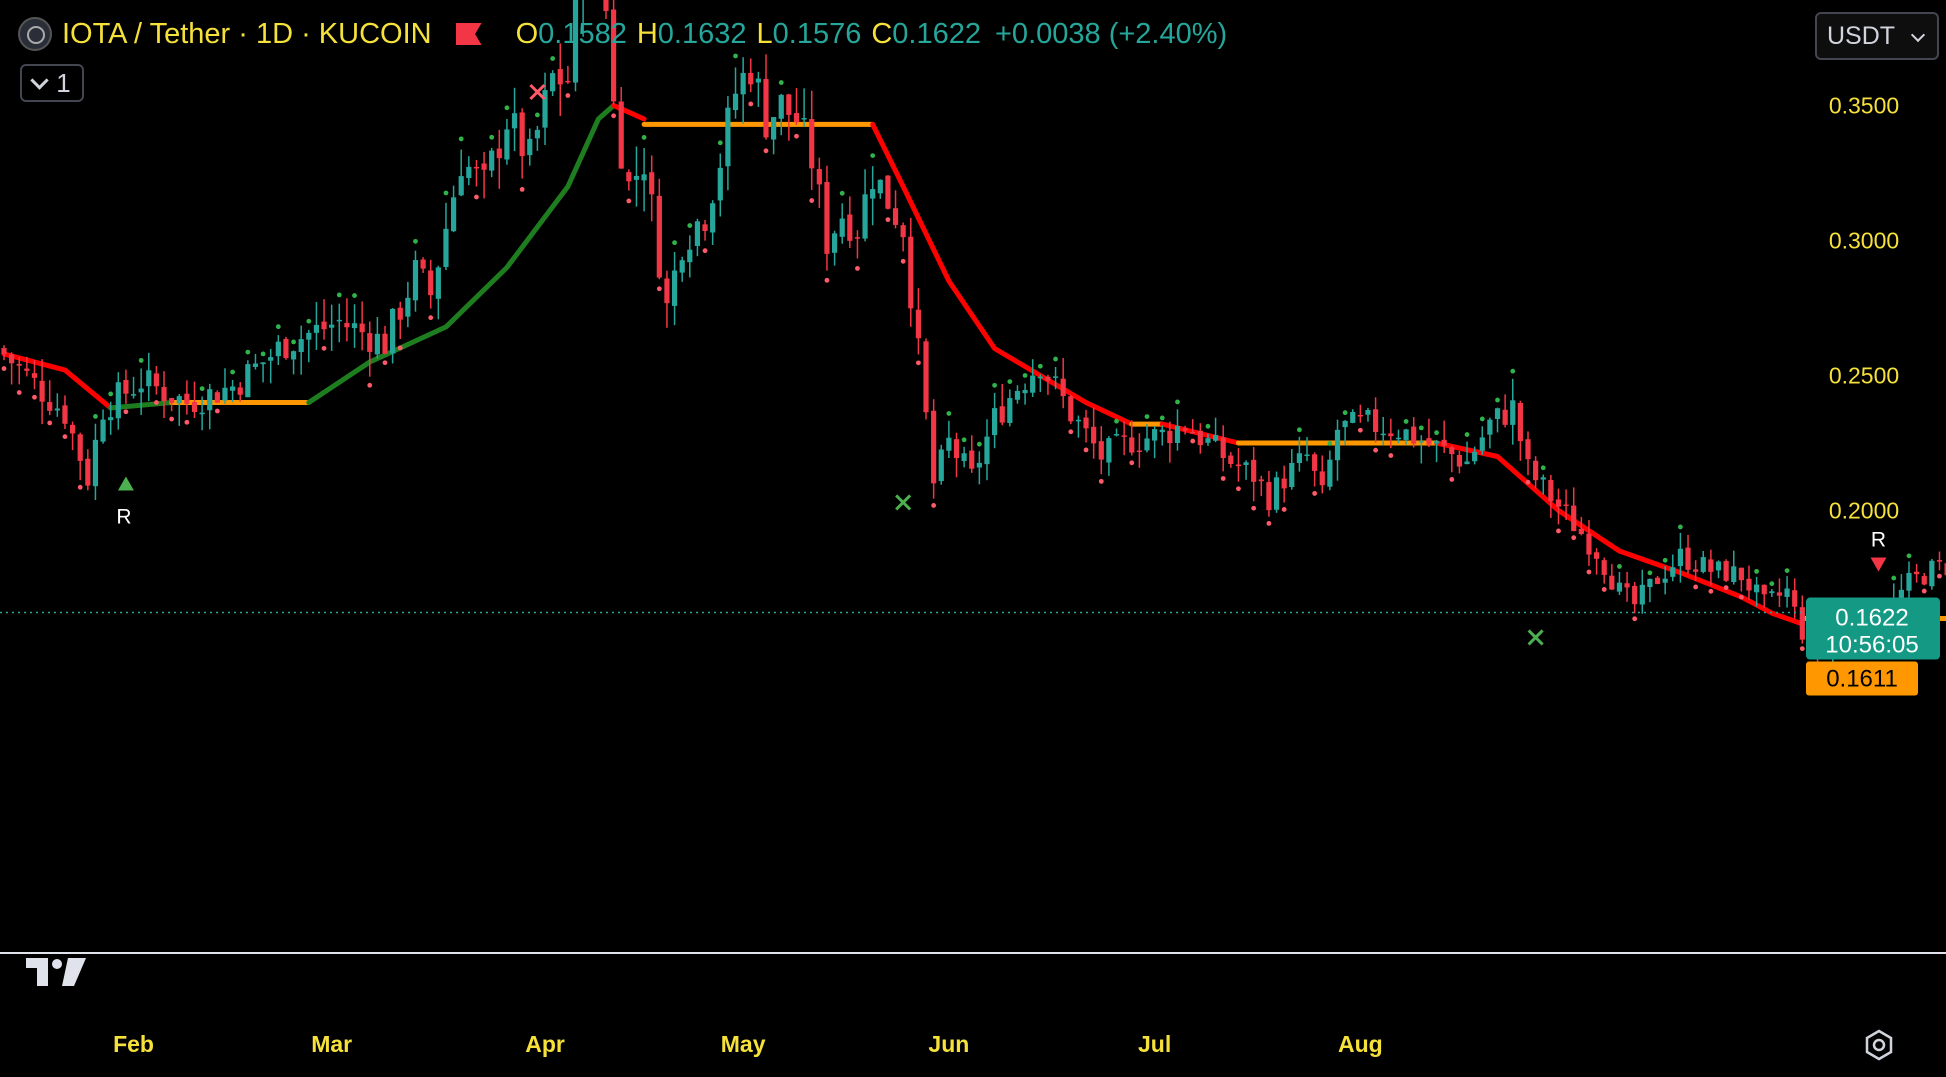  Describe the element at coordinates (743, 1044) in the screenshot. I see `x-tick-label: May` at that location.